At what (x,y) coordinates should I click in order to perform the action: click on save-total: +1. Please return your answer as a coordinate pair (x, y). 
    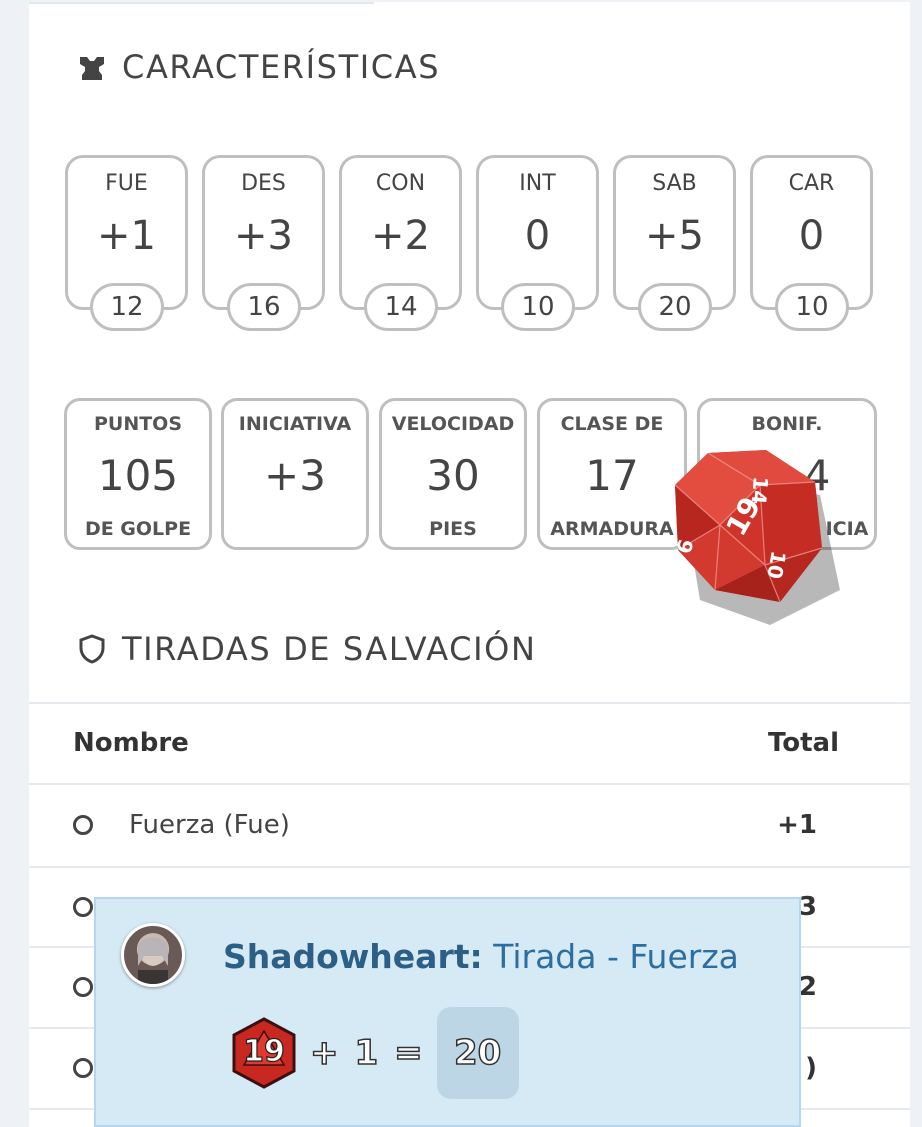
    Looking at the image, I should click on (797, 825).